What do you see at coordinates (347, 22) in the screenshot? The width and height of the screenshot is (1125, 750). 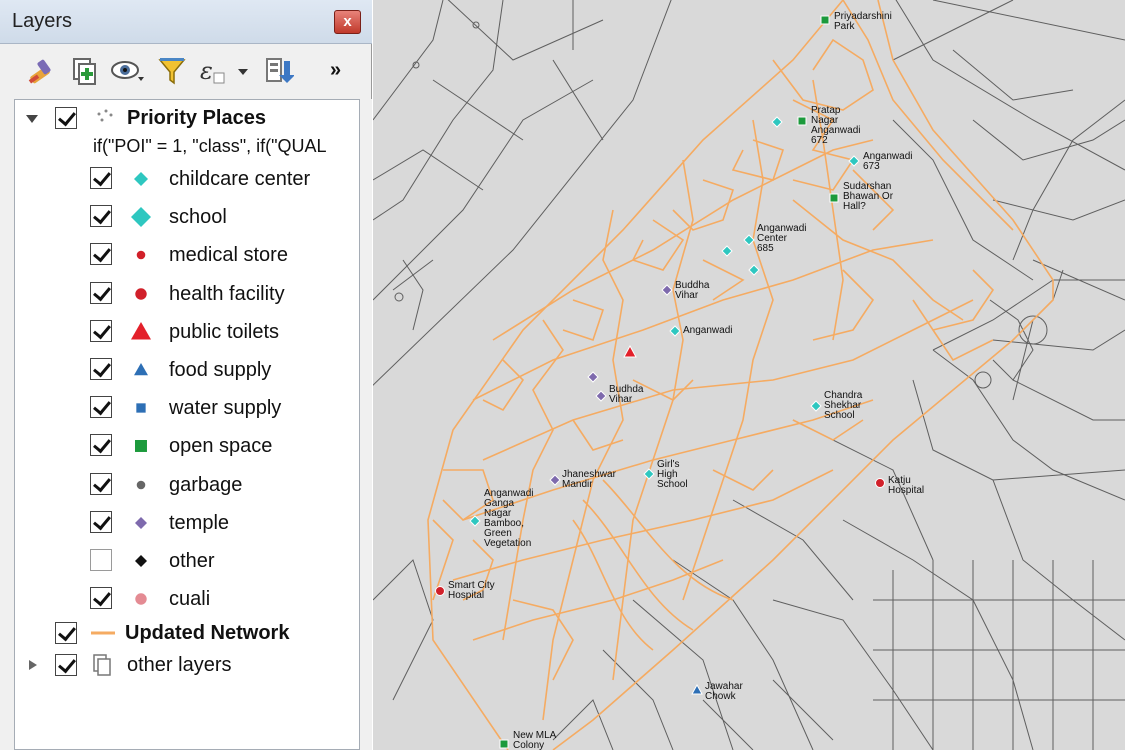 I see `close-button: x` at bounding box center [347, 22].